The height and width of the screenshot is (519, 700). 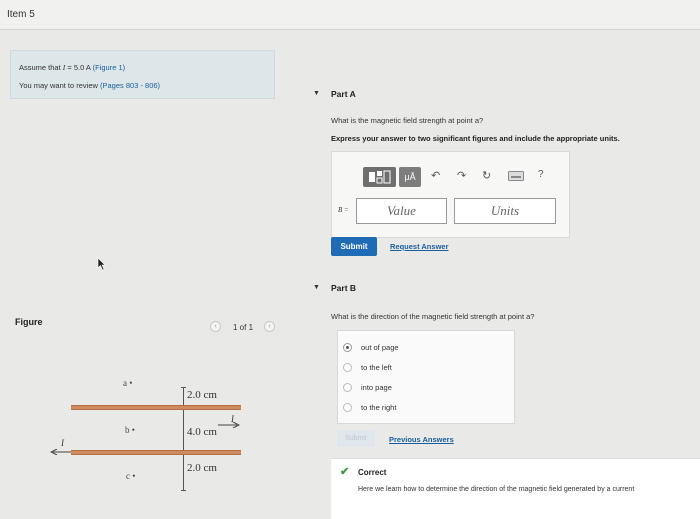 I want to click on keyboard-icon, so click(x=516, y=176).